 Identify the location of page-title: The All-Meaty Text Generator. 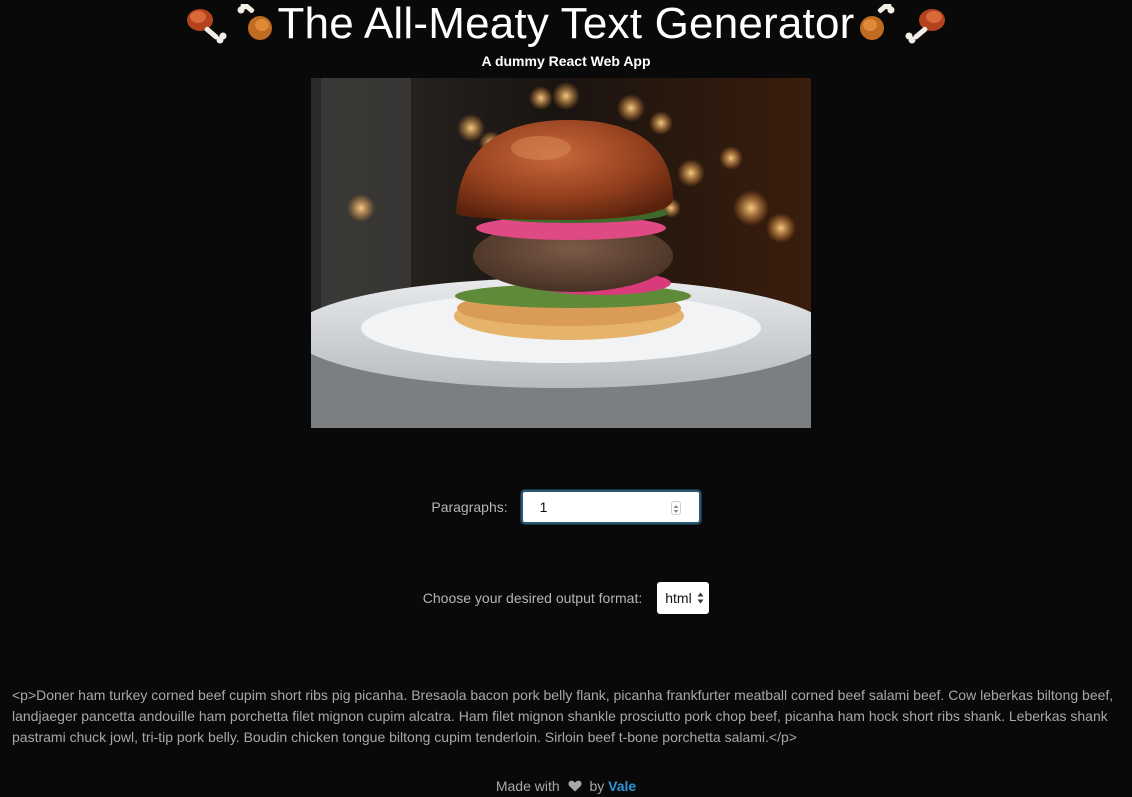
(566, 24).